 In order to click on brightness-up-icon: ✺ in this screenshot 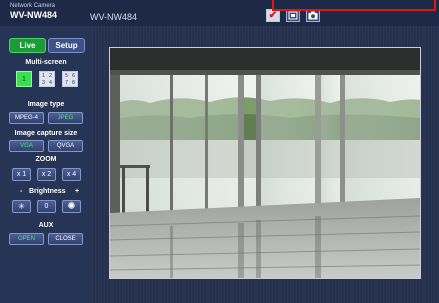, I will do `click(71, 206)`.